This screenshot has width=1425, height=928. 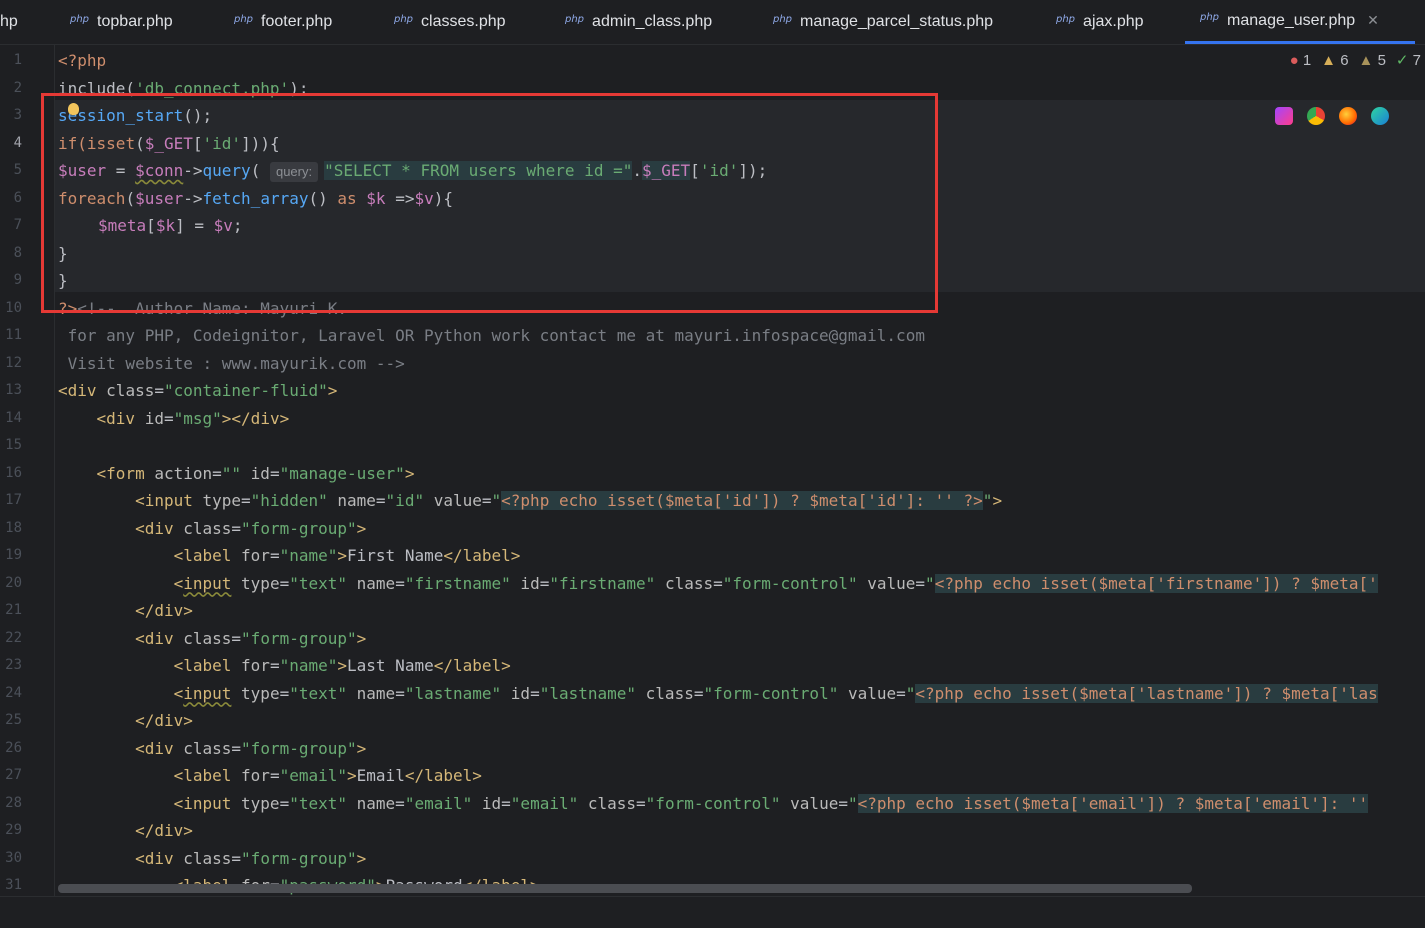 I want to click on html-attr: type, so click(x=255, y=583).